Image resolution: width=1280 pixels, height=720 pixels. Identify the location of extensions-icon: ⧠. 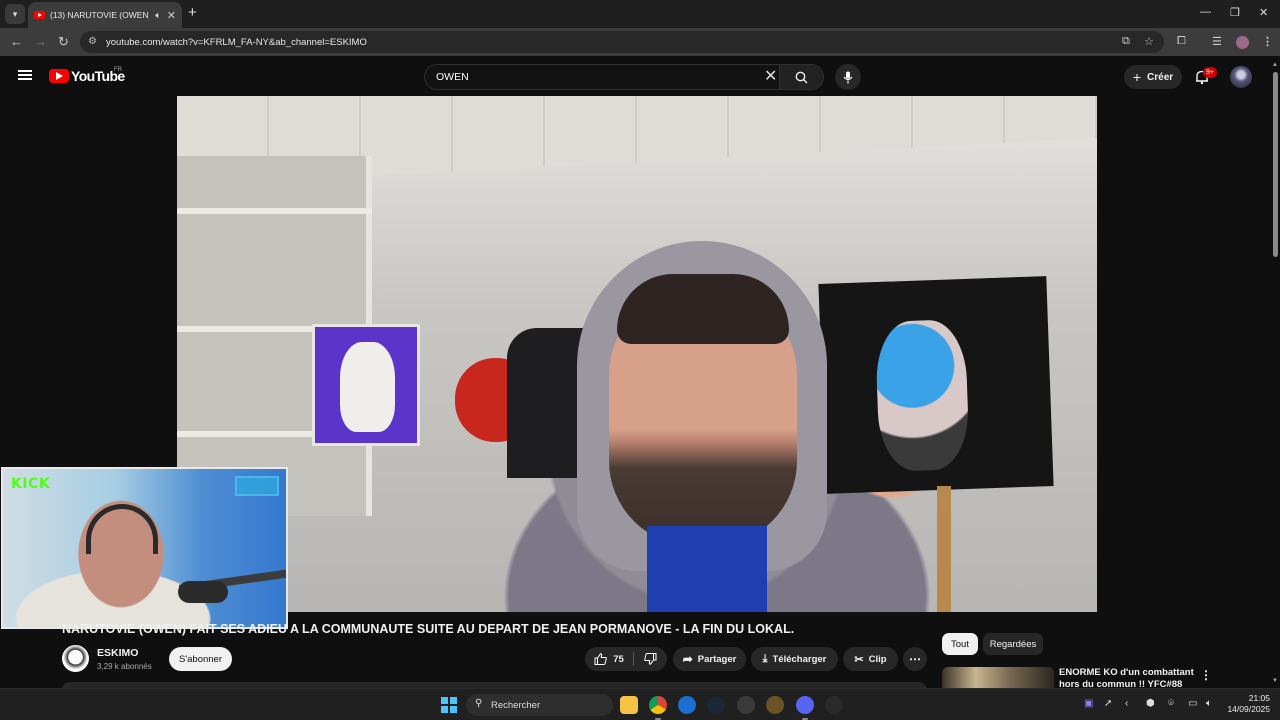
(1181, 41).